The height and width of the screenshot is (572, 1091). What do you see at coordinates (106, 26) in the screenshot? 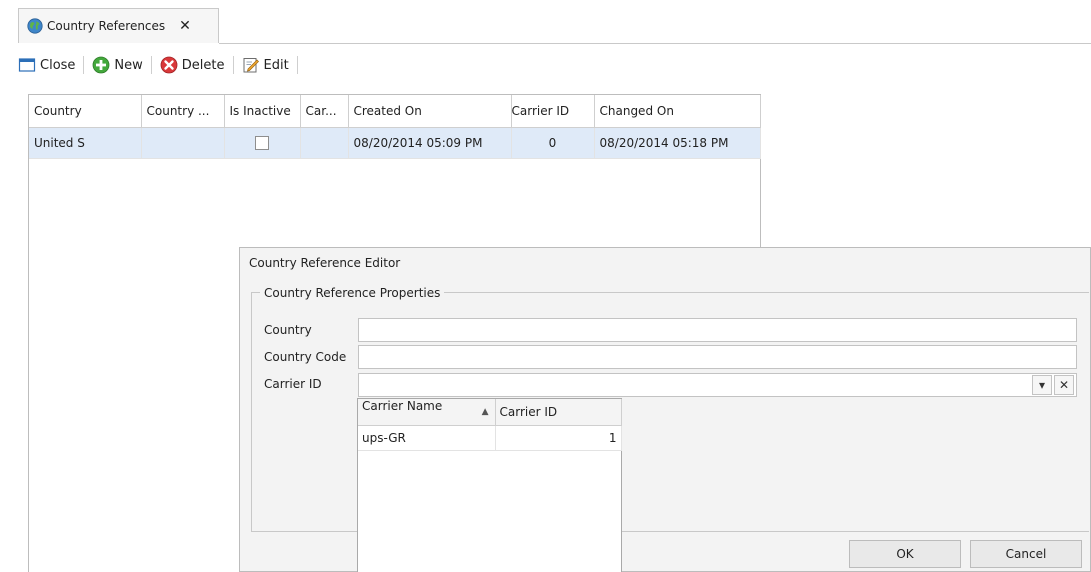
I see `tab-title: Country References` at bounding box center [106, 26].